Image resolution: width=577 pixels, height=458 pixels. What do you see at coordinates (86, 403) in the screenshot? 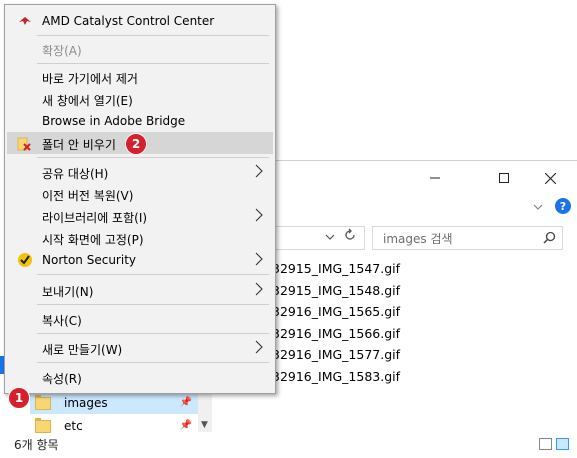
I see `nav-item-label: images` at bounding box center [86, 403].